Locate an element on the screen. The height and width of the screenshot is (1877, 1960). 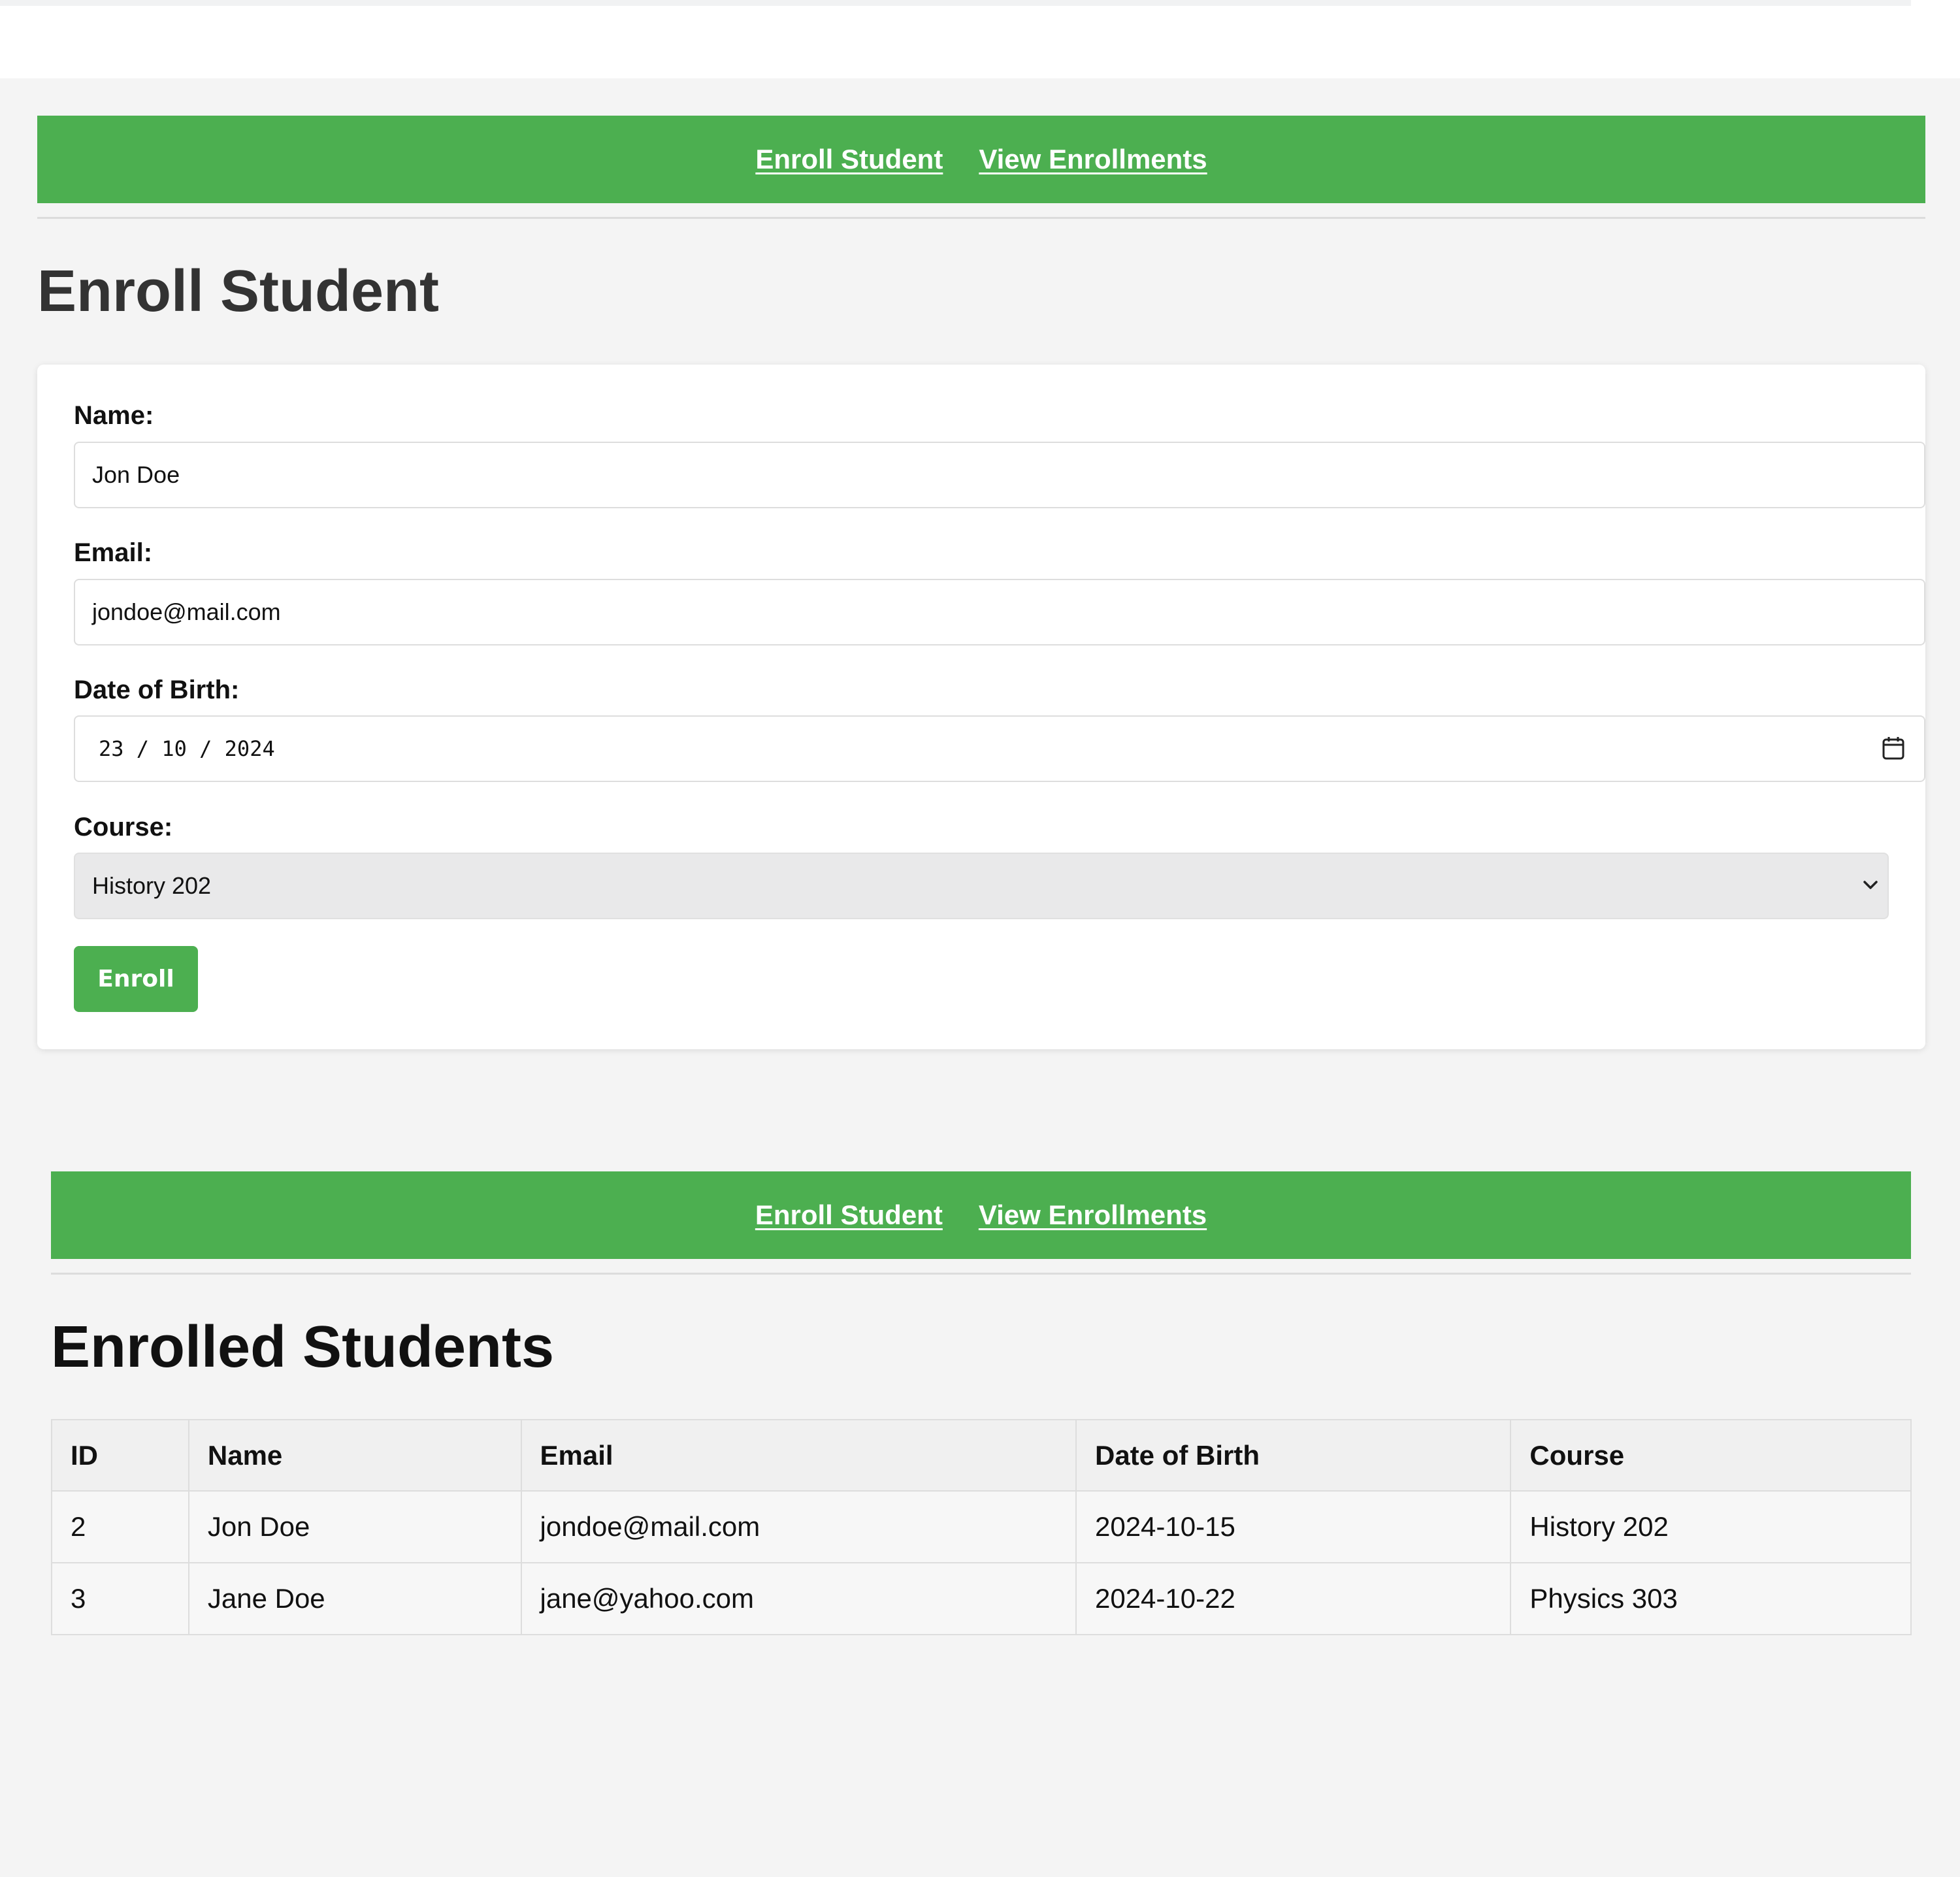
cell-id: 2 is located at coordinates (120, 1526).